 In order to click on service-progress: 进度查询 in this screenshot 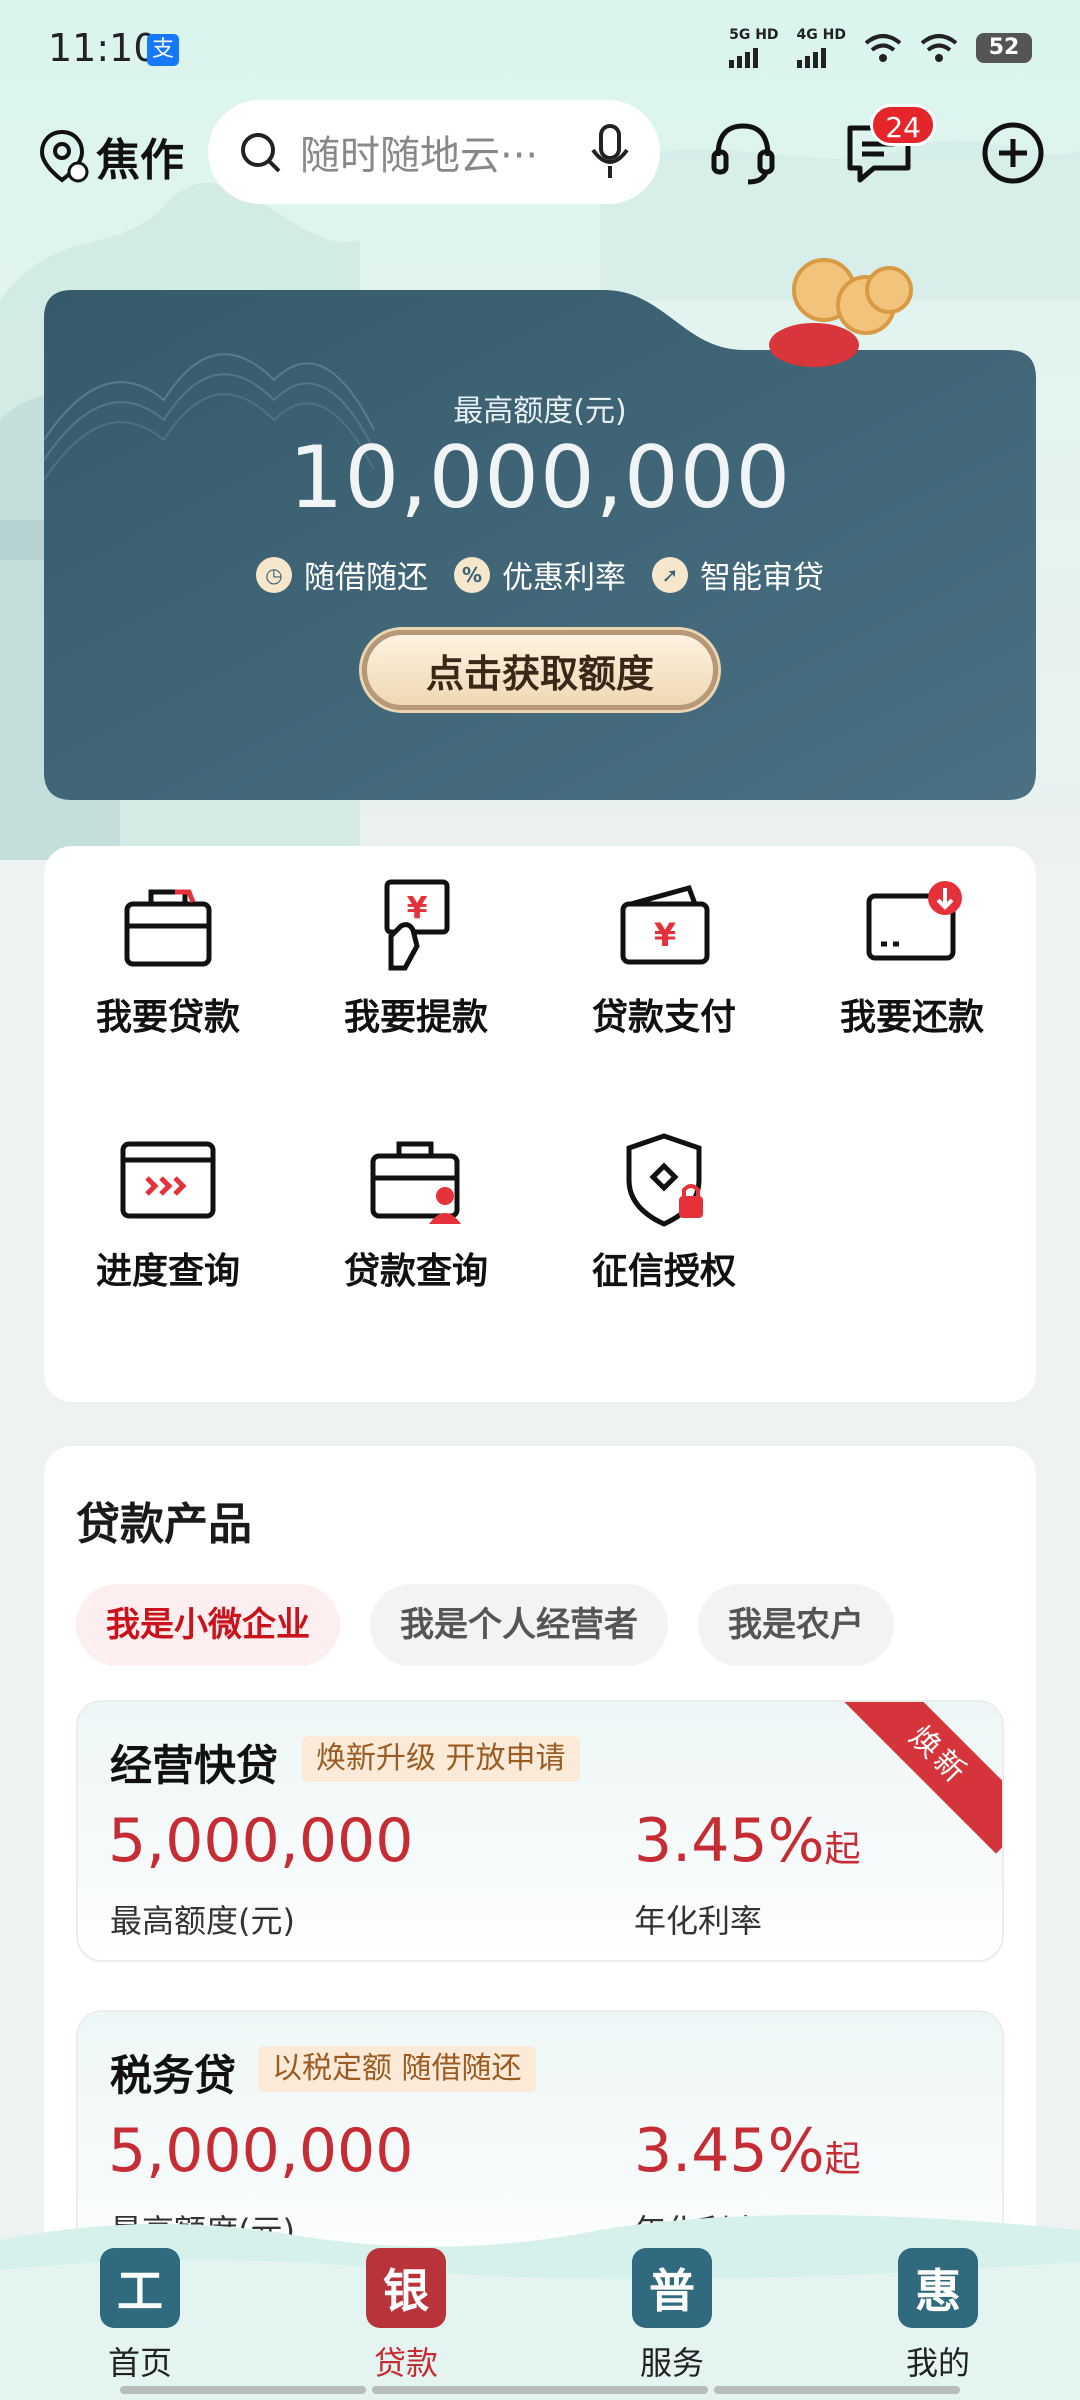, I will do `click(168, 1212)`.